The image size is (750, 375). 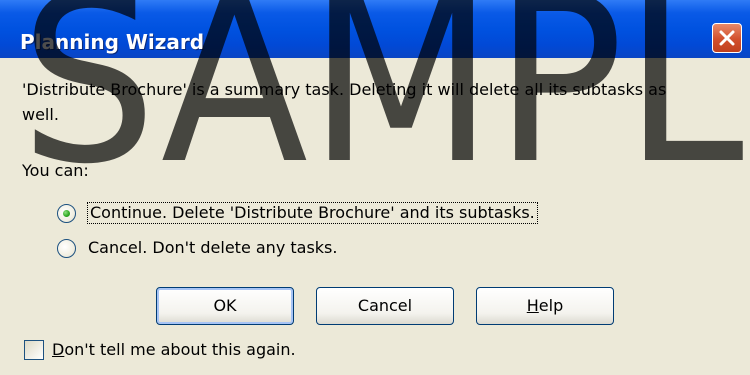 I want to click on window-title: Planning Wizard, so click(x=112, y=42).